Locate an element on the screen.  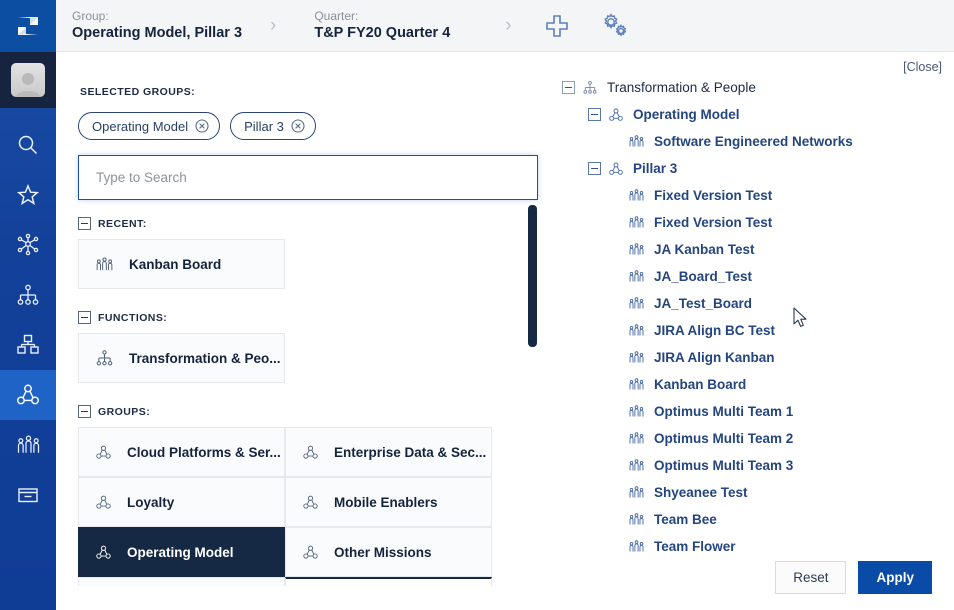
tree-node-transformation-people: Transformation & People is located at coordinates (750, 87).